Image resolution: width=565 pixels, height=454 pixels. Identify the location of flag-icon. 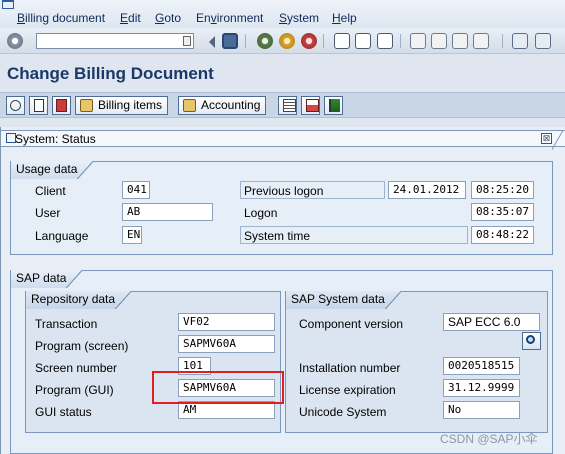
(334, 105).